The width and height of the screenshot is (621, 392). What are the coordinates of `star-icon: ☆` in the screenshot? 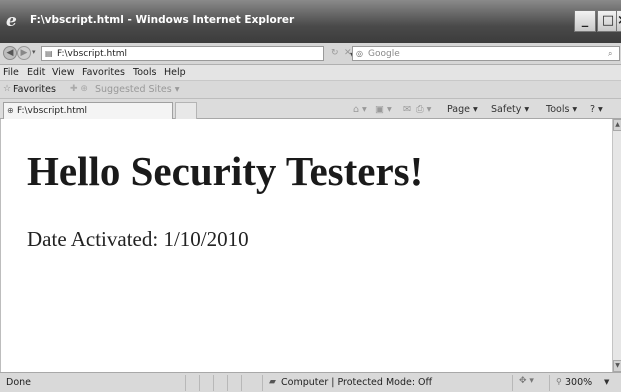 It's located at (7, 89).